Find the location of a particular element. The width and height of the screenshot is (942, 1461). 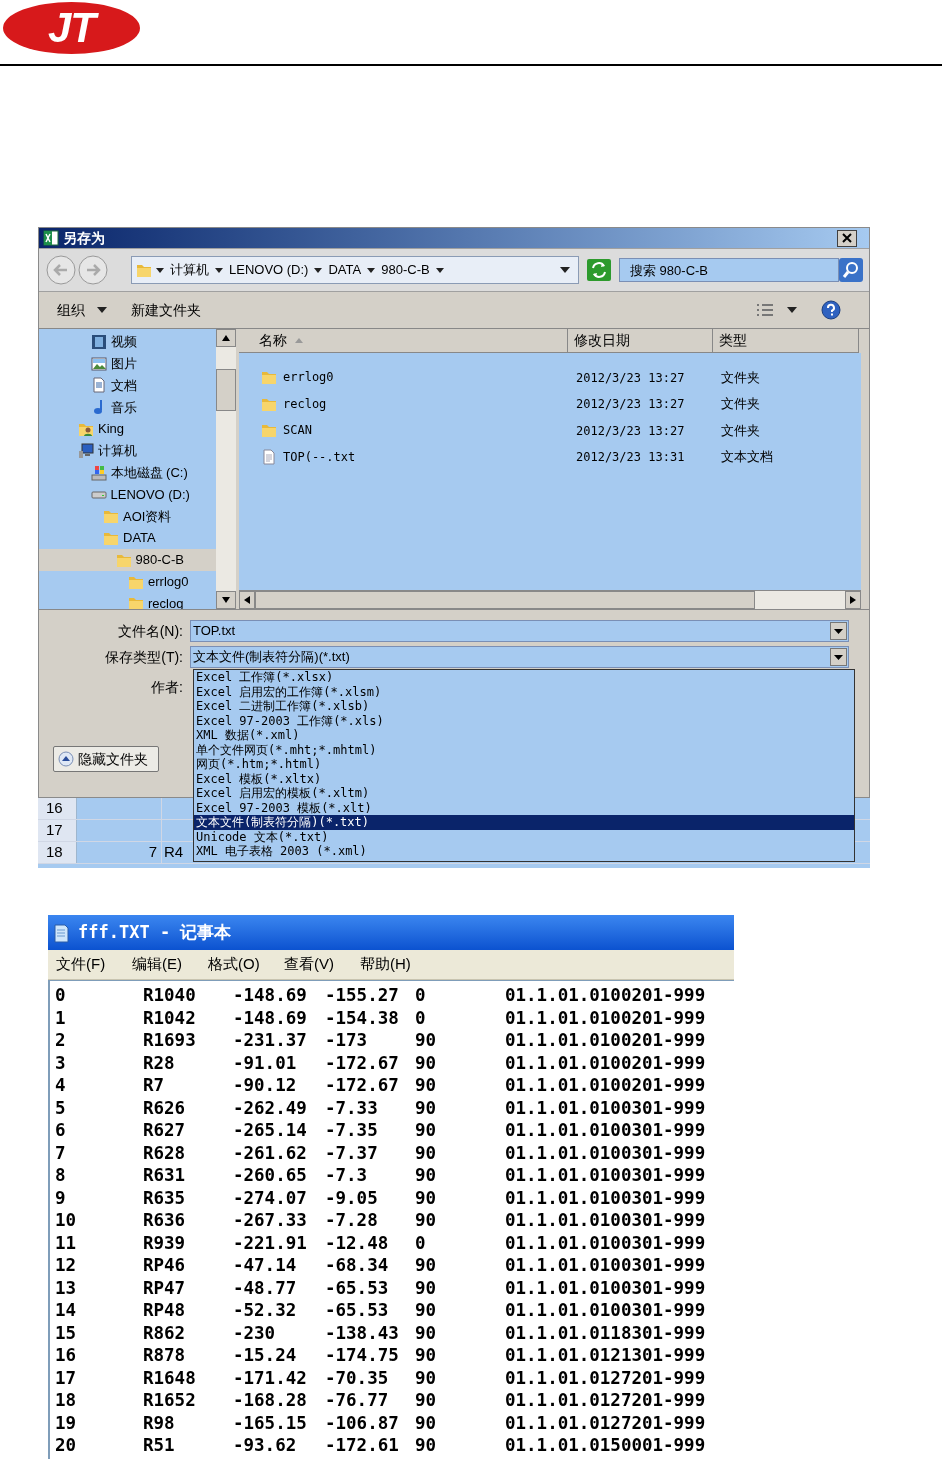

window-title: fff.TXT - 记事本 is located at coordinates (155, 932).